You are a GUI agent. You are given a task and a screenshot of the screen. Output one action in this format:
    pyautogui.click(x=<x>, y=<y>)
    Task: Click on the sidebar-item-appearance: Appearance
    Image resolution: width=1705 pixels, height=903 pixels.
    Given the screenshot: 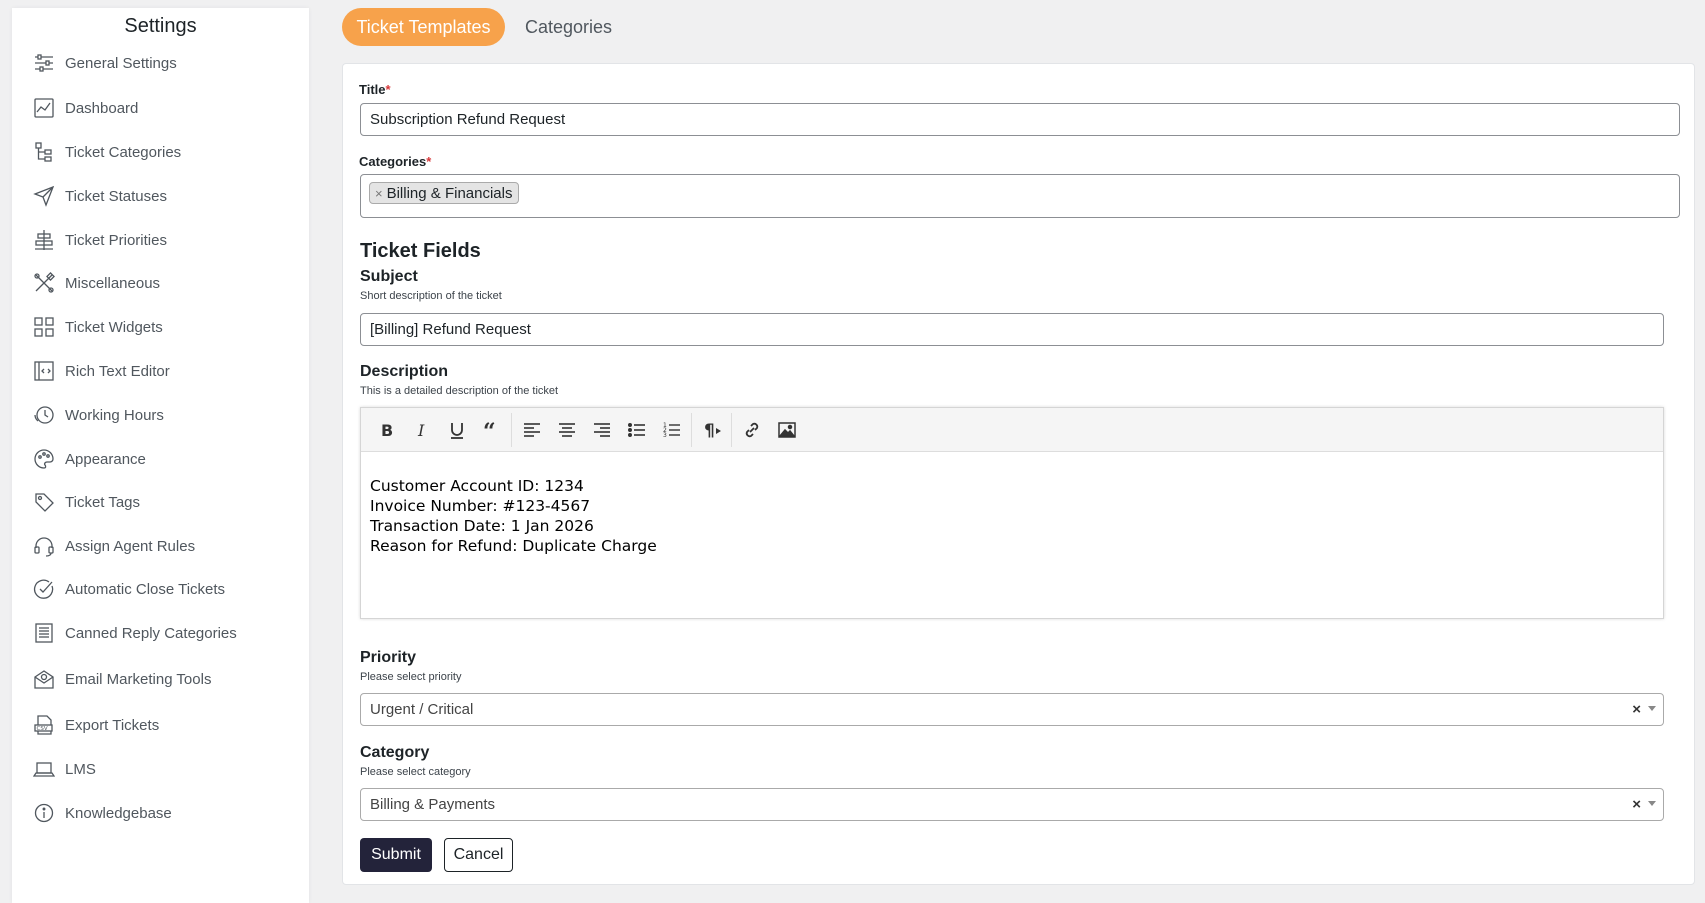 What is the action you would take?
    pyautogui.click(x=89, y=459)
    